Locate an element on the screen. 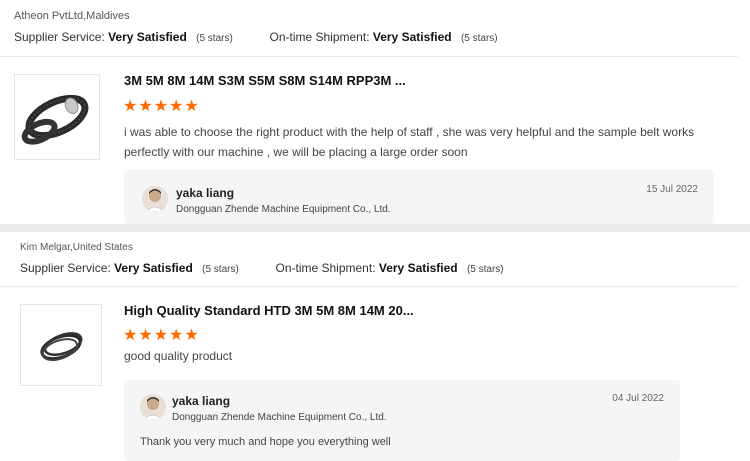  timing-belt-product-image is located at coordinates (55, 119).